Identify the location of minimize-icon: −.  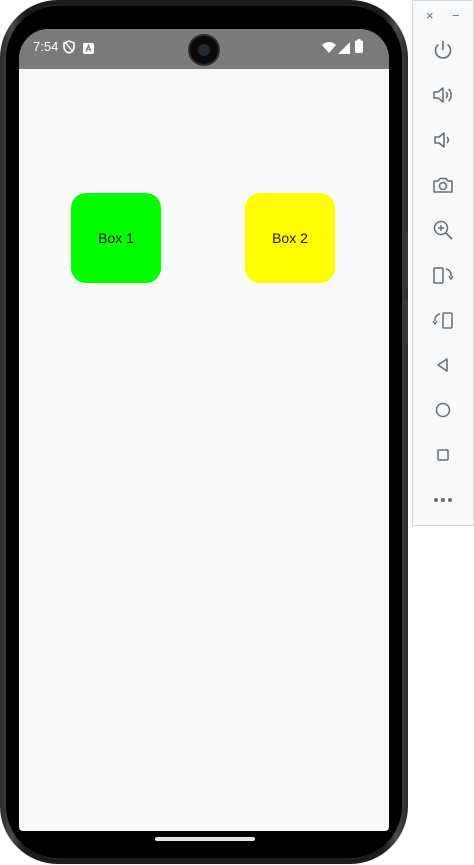
(456, 15).